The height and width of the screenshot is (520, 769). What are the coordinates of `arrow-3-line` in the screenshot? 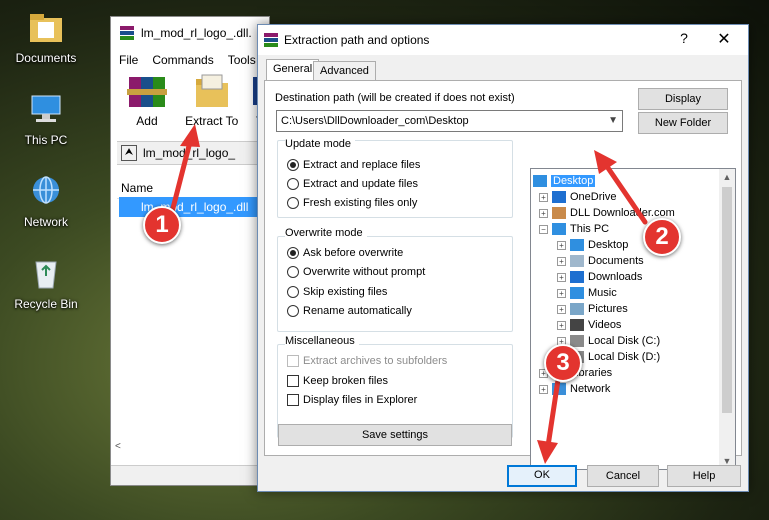 It's located at (553, 413).